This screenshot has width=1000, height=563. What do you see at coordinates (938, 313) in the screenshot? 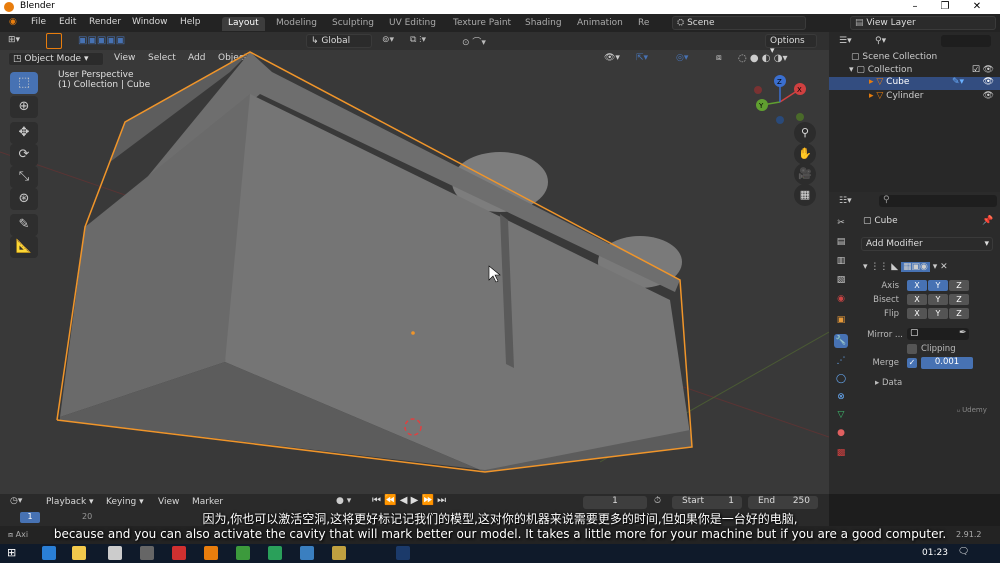
I see `flip-y-toggle: Y` at bounding box center [938, 313].